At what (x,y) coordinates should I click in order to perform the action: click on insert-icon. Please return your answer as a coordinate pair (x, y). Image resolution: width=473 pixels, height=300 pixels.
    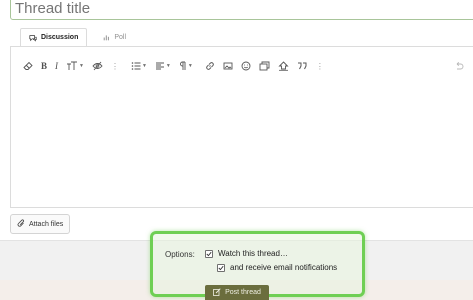
    Looking at the image, I should click on (283, 66).